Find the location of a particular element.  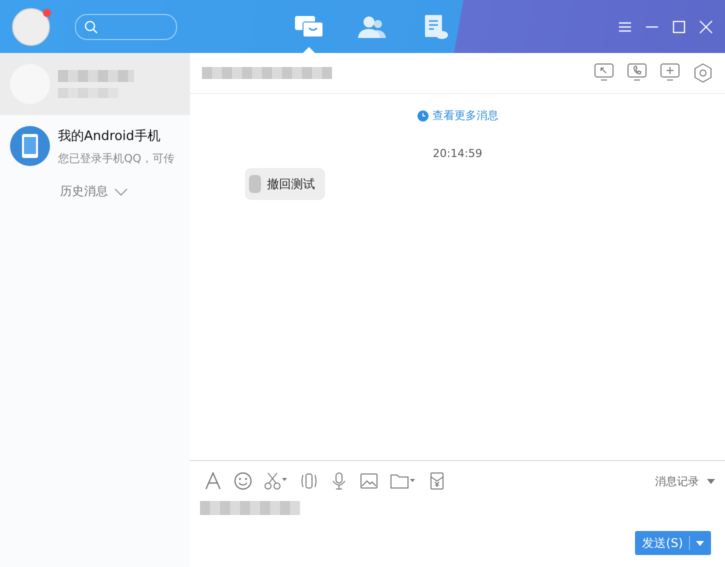

menu-icon is located at coordinates (625, 27).